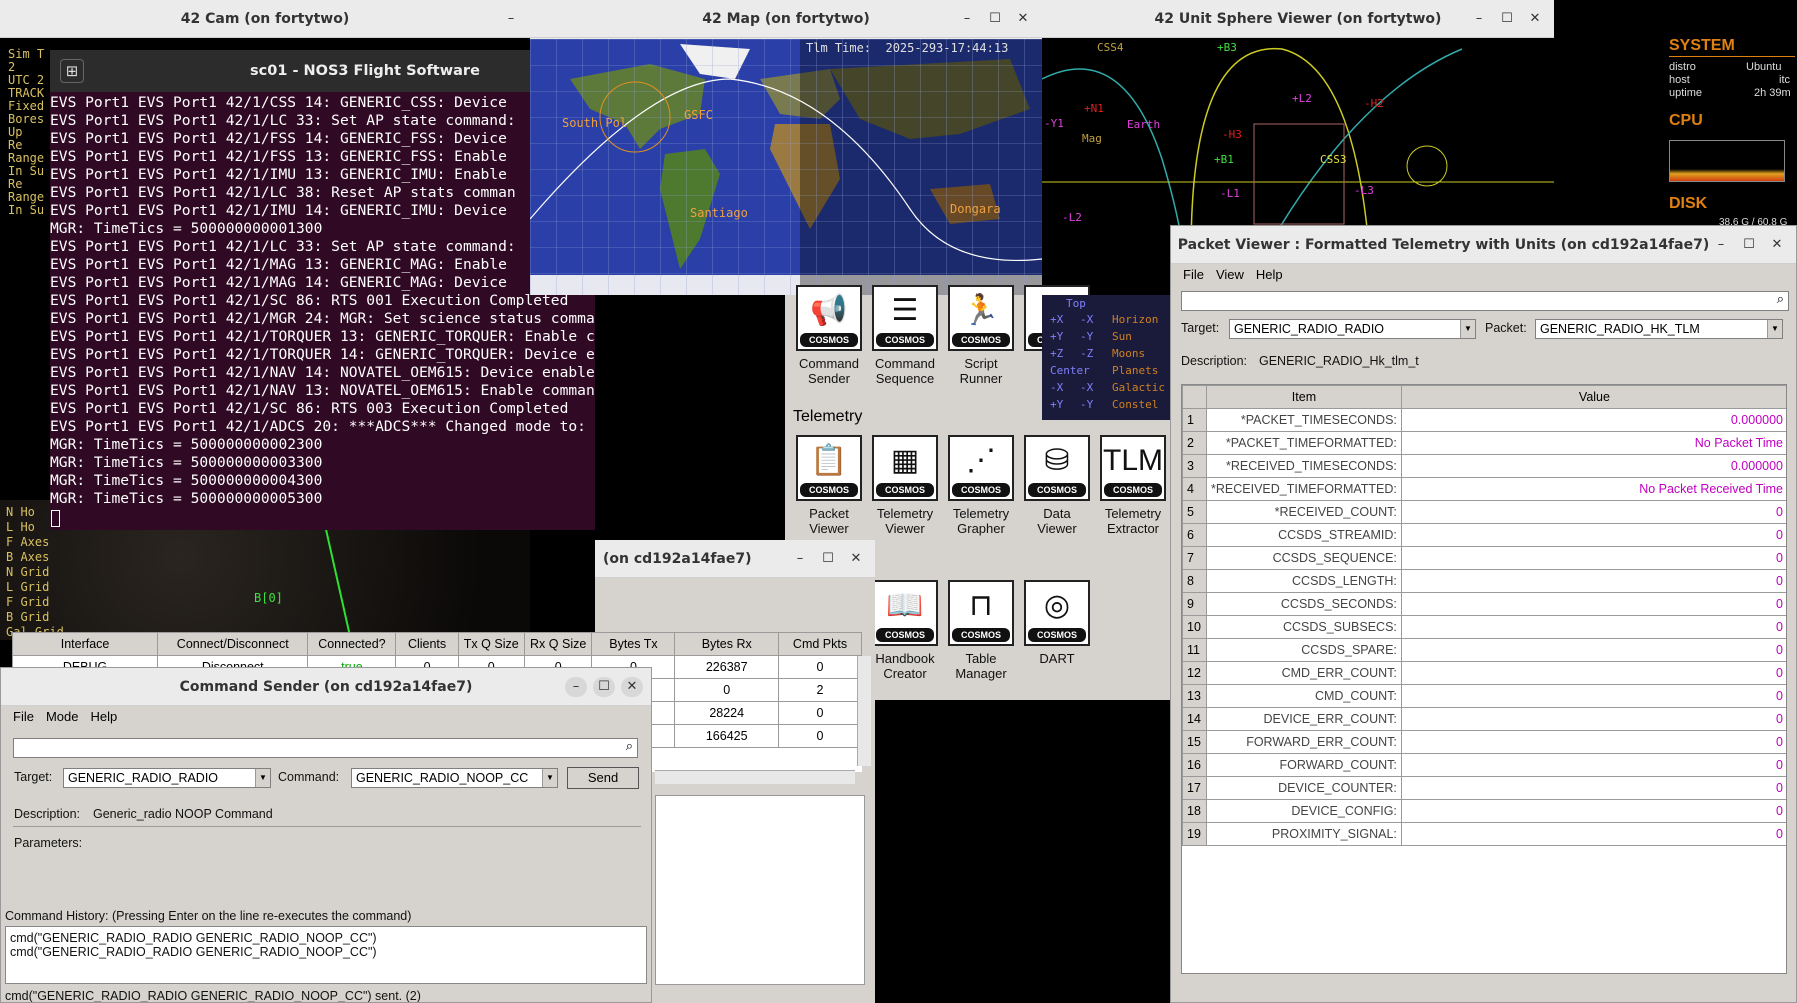 The image size is (1797, 1003). I want to click on screens-launcher: ▦ COSMOS Telemetry Viewer, so click(905, 485).